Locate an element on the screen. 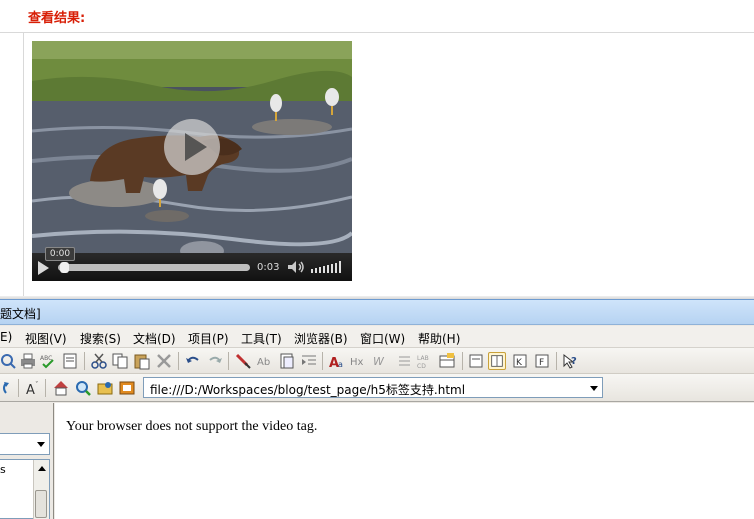 This screenshot has height=519, width=754. help-icon: ? is located at coordinates (570, 361).